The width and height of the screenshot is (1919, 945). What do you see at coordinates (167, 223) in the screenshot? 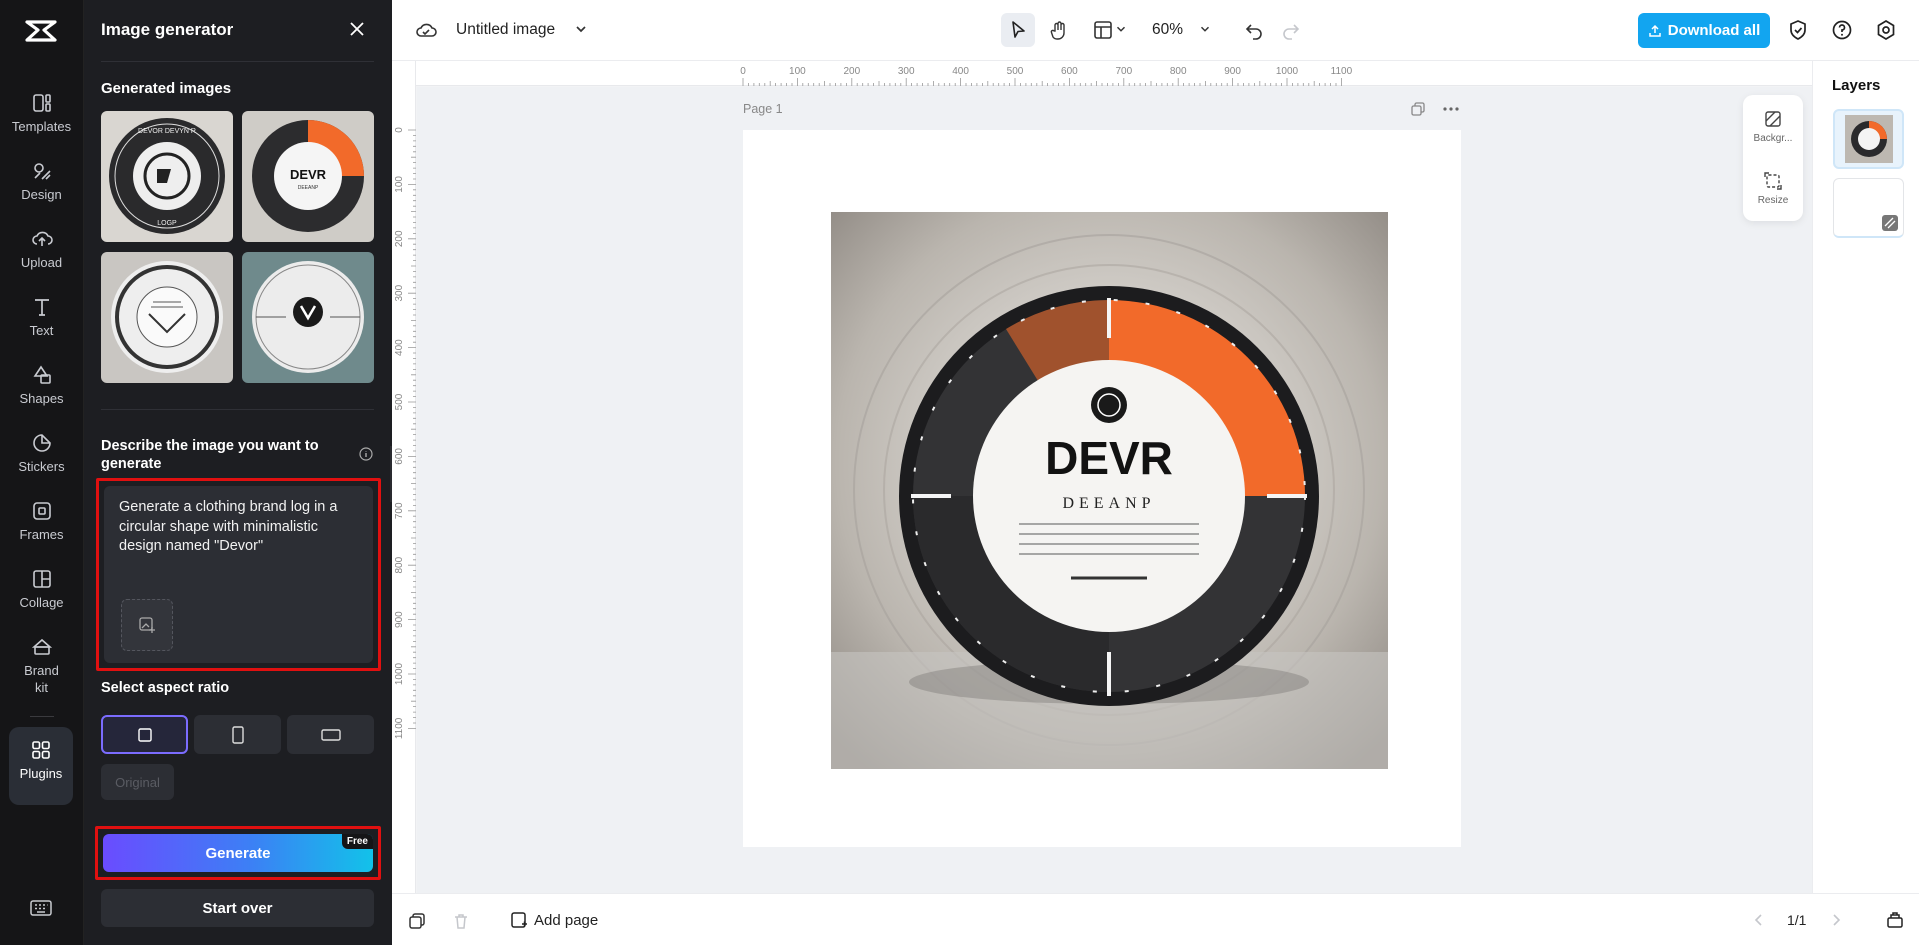
I see `svg-text: LOGP` at bounding box center [167, 223].